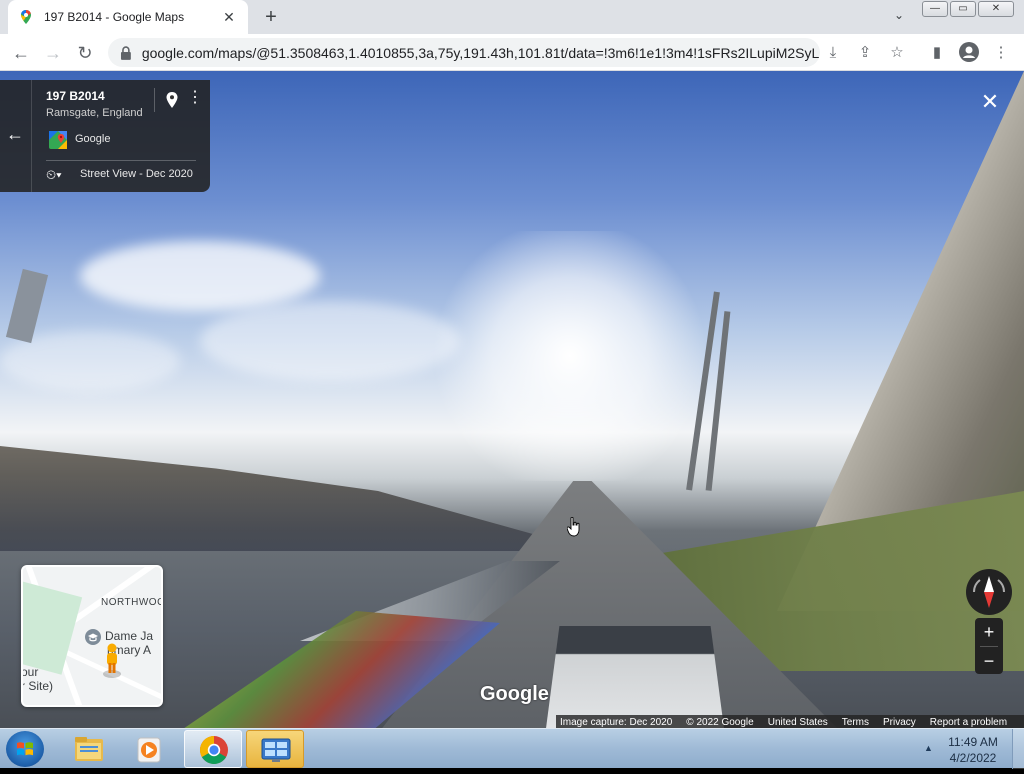 The height and width of the screenshot is (774, 1024). I want to click on folder-icon, so click(89, 749).